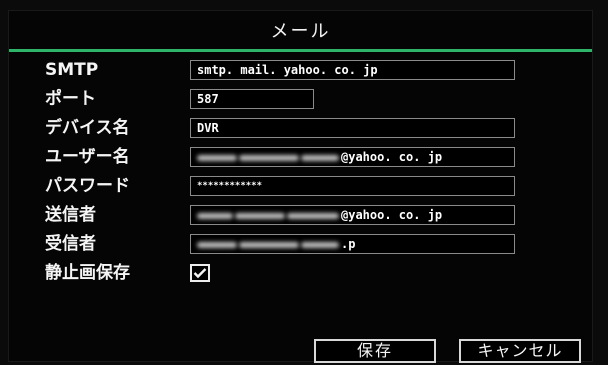 This screenshot has height=365, width=608. What do you see at coordinates (348, 244) in the screenshot?
I see `recipient-suffix: .p` at bounding box center [348, 244].